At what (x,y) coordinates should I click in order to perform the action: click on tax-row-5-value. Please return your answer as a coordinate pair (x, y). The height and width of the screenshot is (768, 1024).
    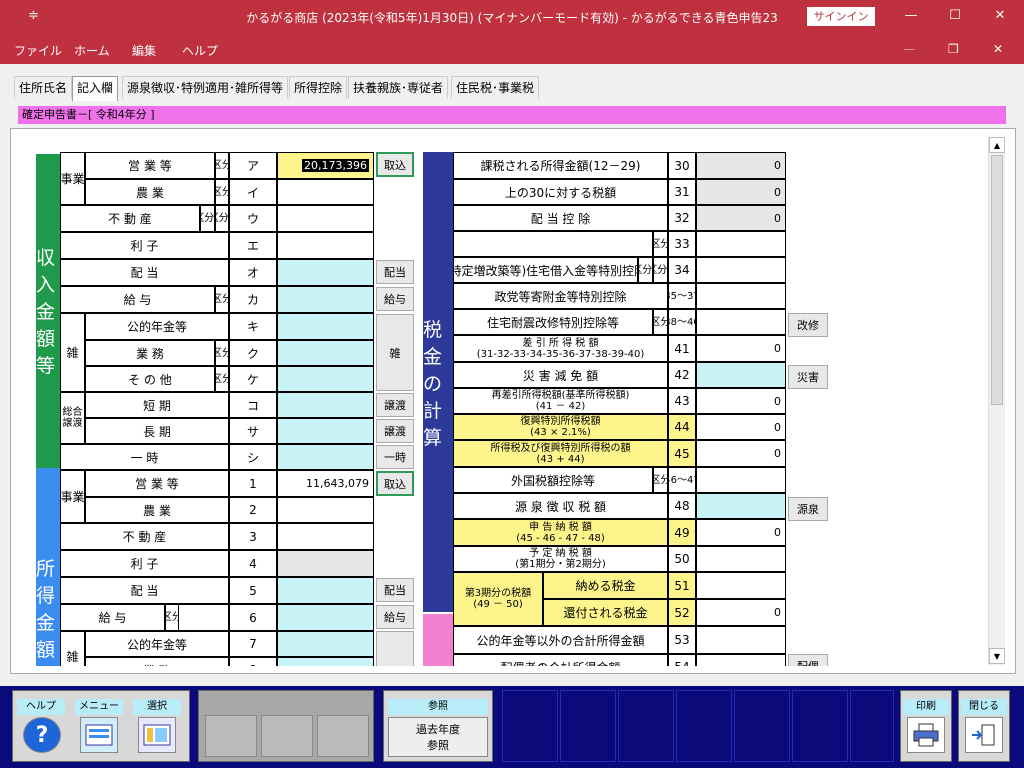
    Looking at the image, I should click on (741, 296).